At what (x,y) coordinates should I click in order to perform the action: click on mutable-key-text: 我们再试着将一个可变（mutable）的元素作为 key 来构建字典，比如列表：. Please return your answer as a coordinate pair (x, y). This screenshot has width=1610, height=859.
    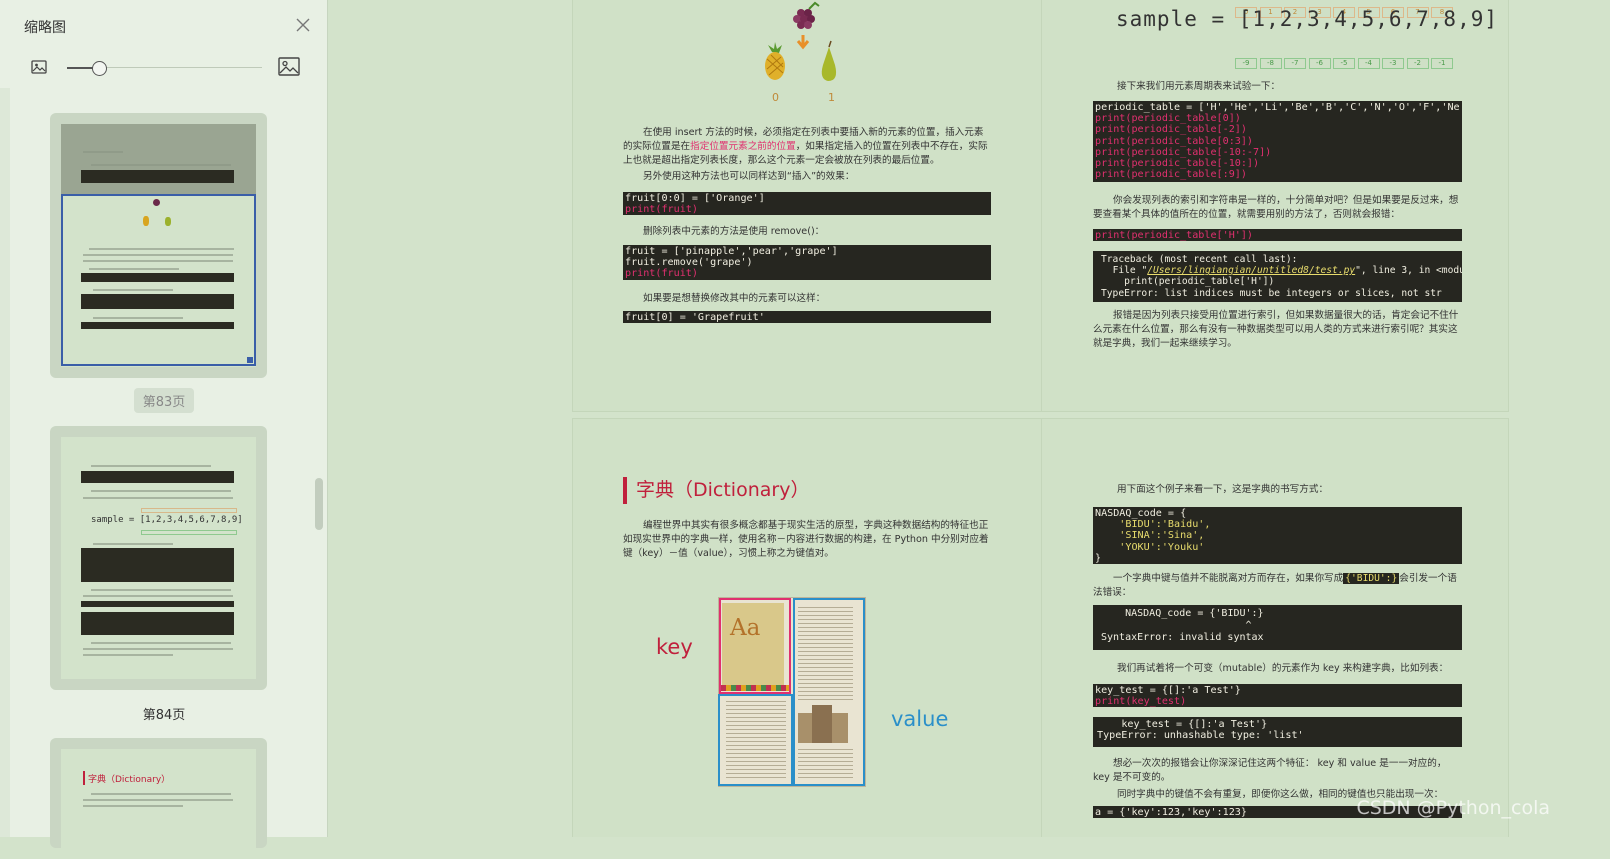
    Looking at the image, I should click on (1283, 668).